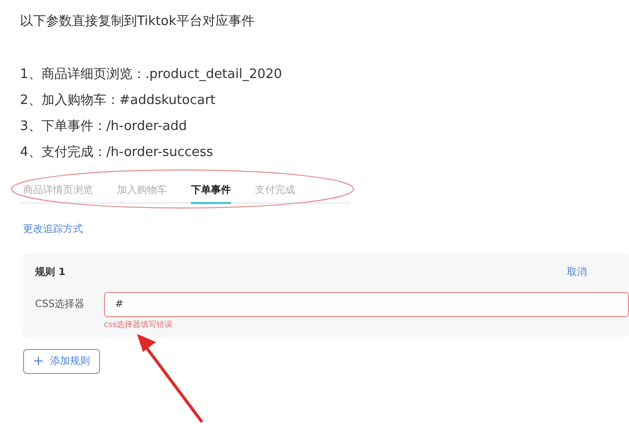 The width and height of the screenshot is (629, 424). Describe the element at coordinates (275, 192) in the screenshot. I see `tab: 支付完成` at that location.